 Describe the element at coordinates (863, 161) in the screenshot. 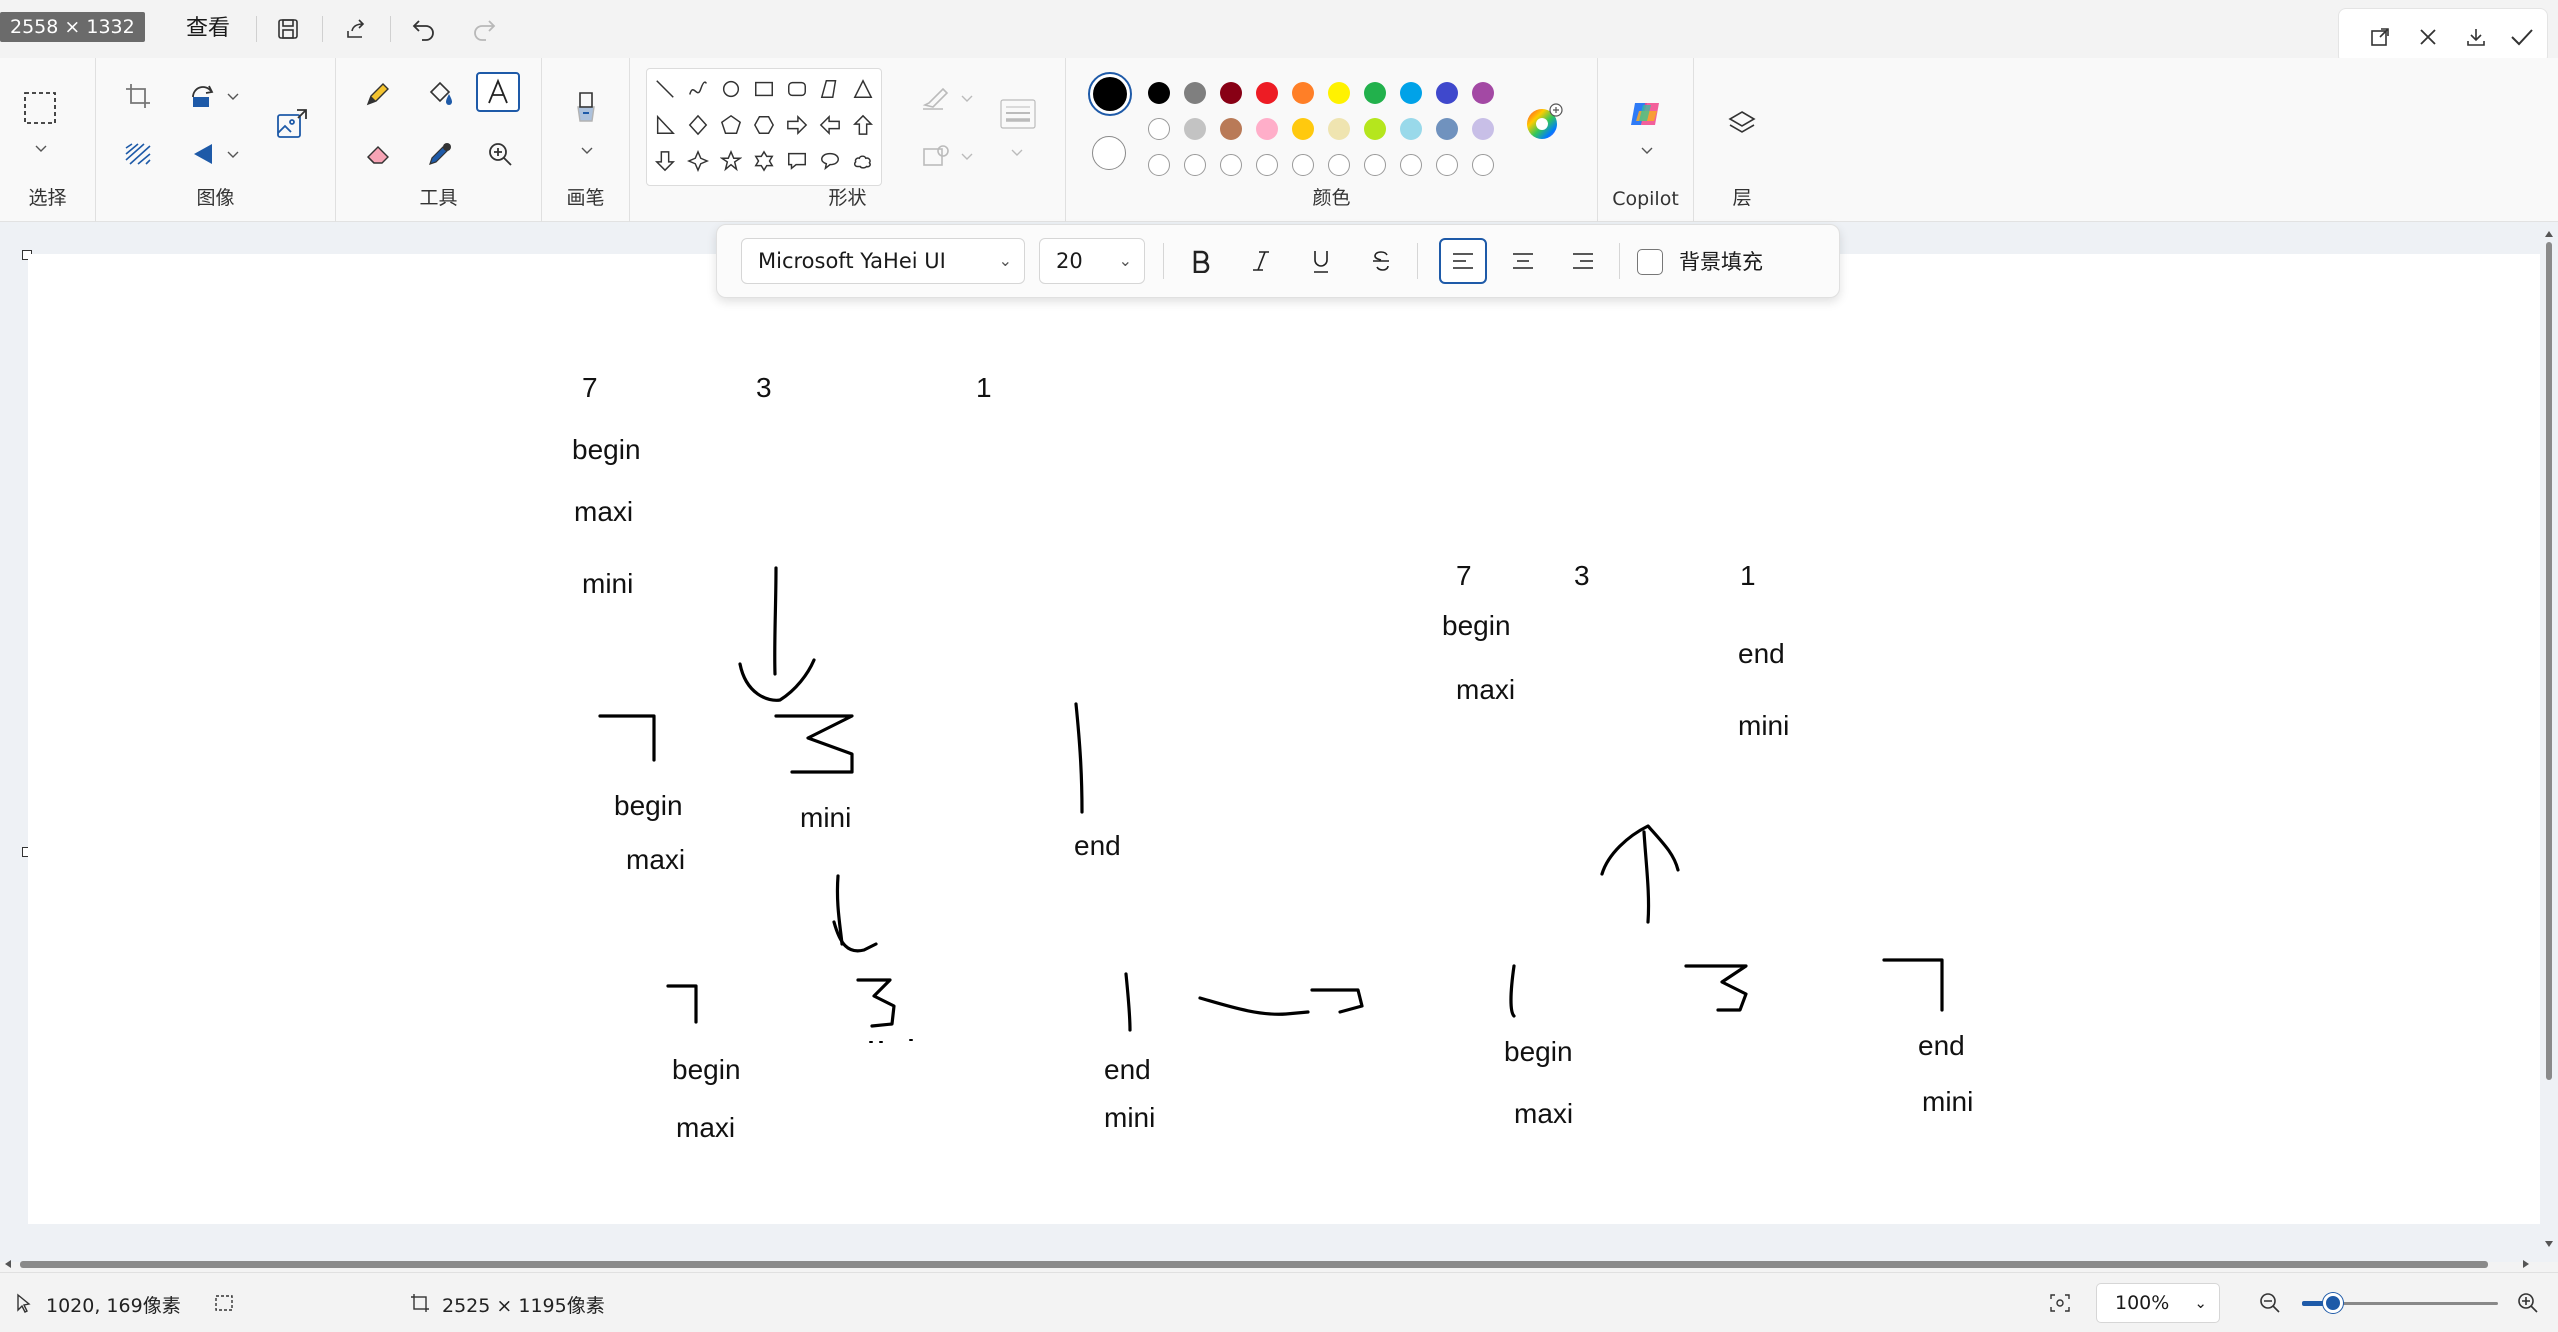

I see `cloud-callout-shape-icon` at that location.